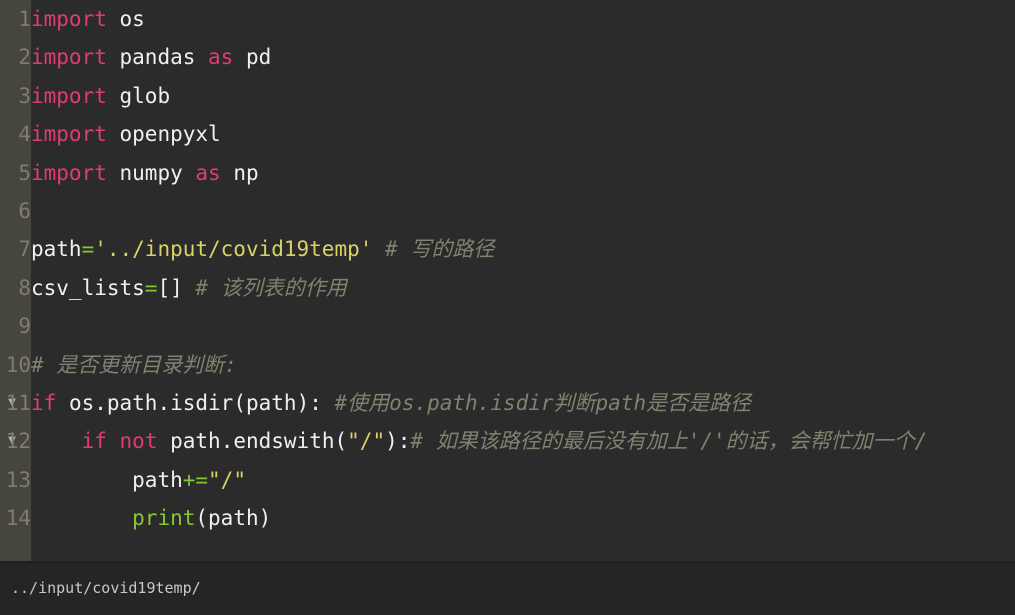  What do you see at coordinates (507, 288) in the screenshot?
I see `code-line: 8 csv_lists=[] # 该列表的作用` at bounding box center [507, 288].